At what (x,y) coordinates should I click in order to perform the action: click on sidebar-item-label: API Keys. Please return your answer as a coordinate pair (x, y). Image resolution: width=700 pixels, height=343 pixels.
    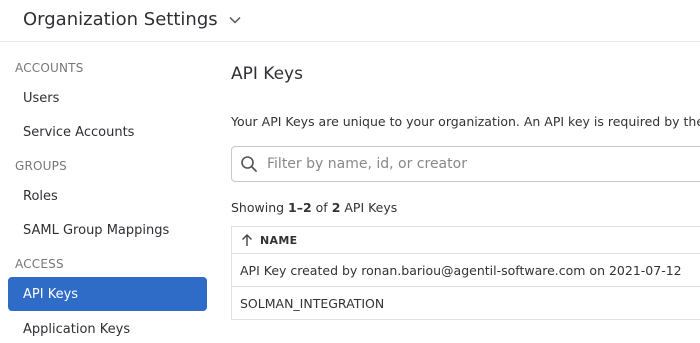
    Looking at the image, I should click on (51, 294).